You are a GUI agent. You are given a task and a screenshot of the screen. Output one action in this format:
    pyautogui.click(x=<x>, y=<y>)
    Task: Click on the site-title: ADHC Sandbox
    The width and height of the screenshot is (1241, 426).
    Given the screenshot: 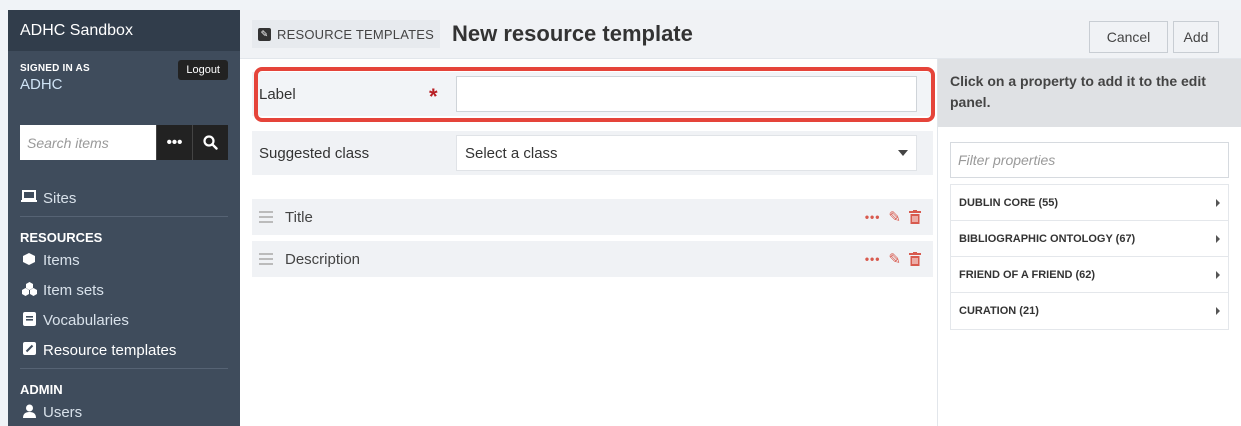 What is the action you would take?
    pyautogui.click(x=124, y=30)
    